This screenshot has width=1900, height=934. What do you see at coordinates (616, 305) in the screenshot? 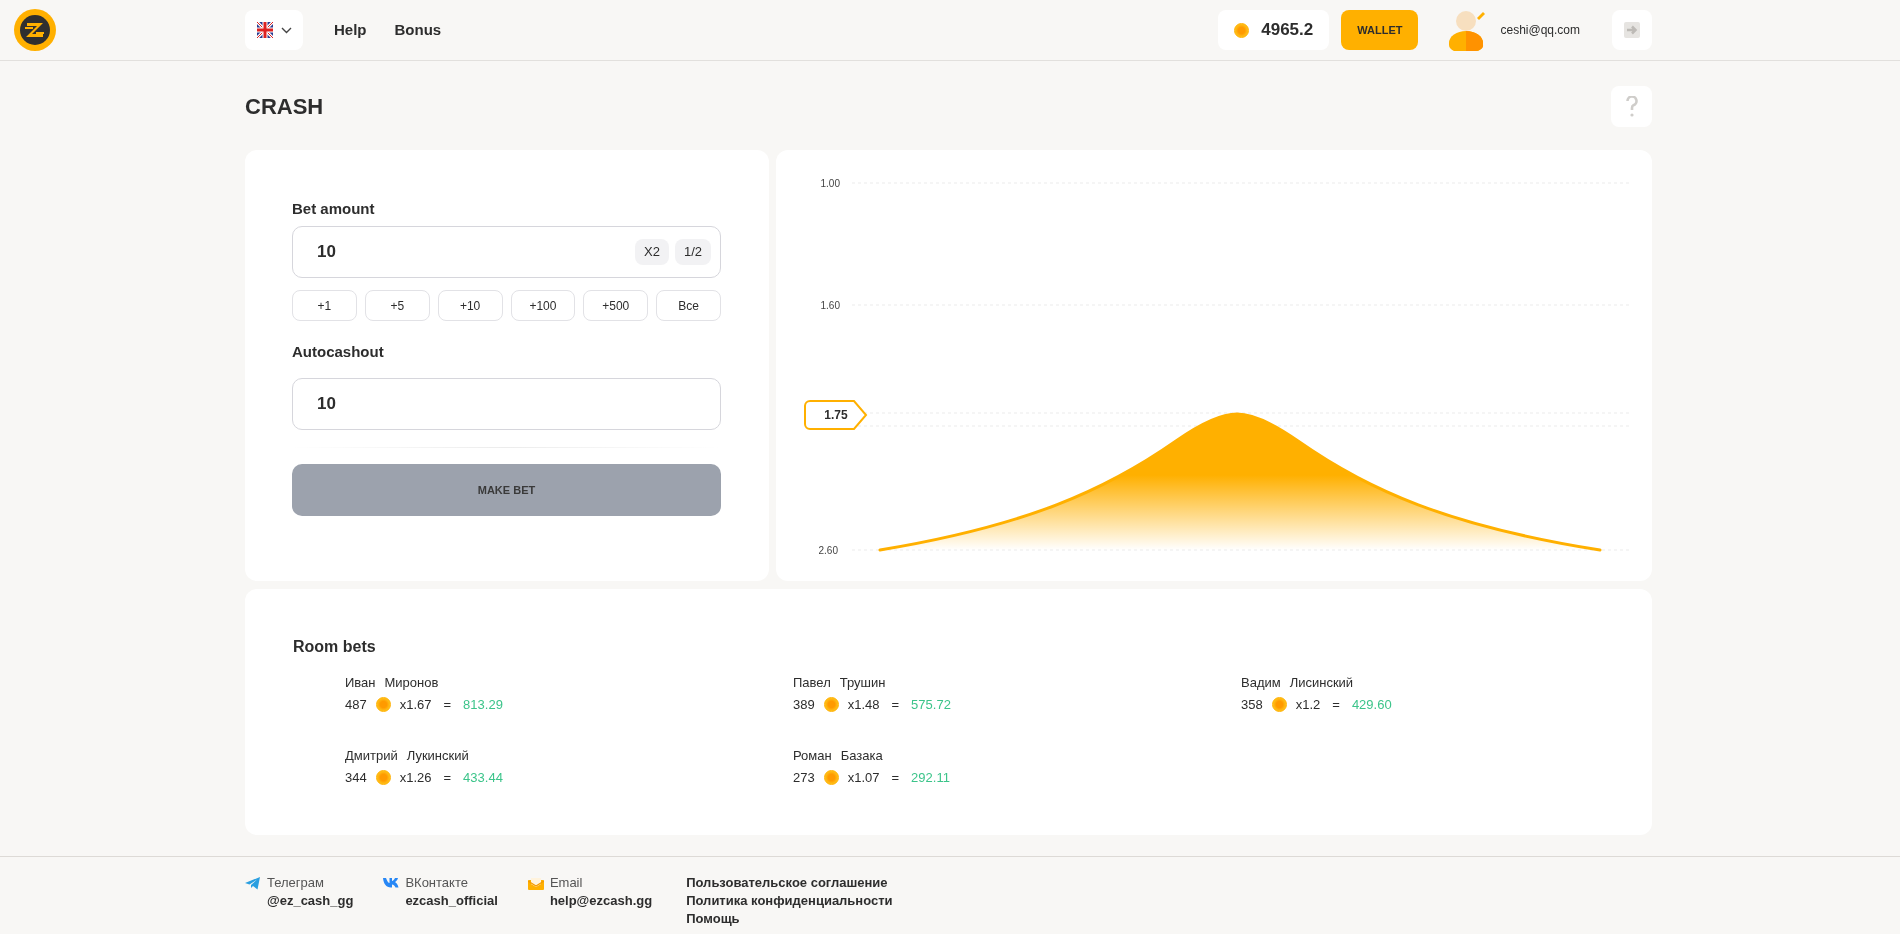
I see `quick-amount-button: +500` at bounding box center [616, 305].